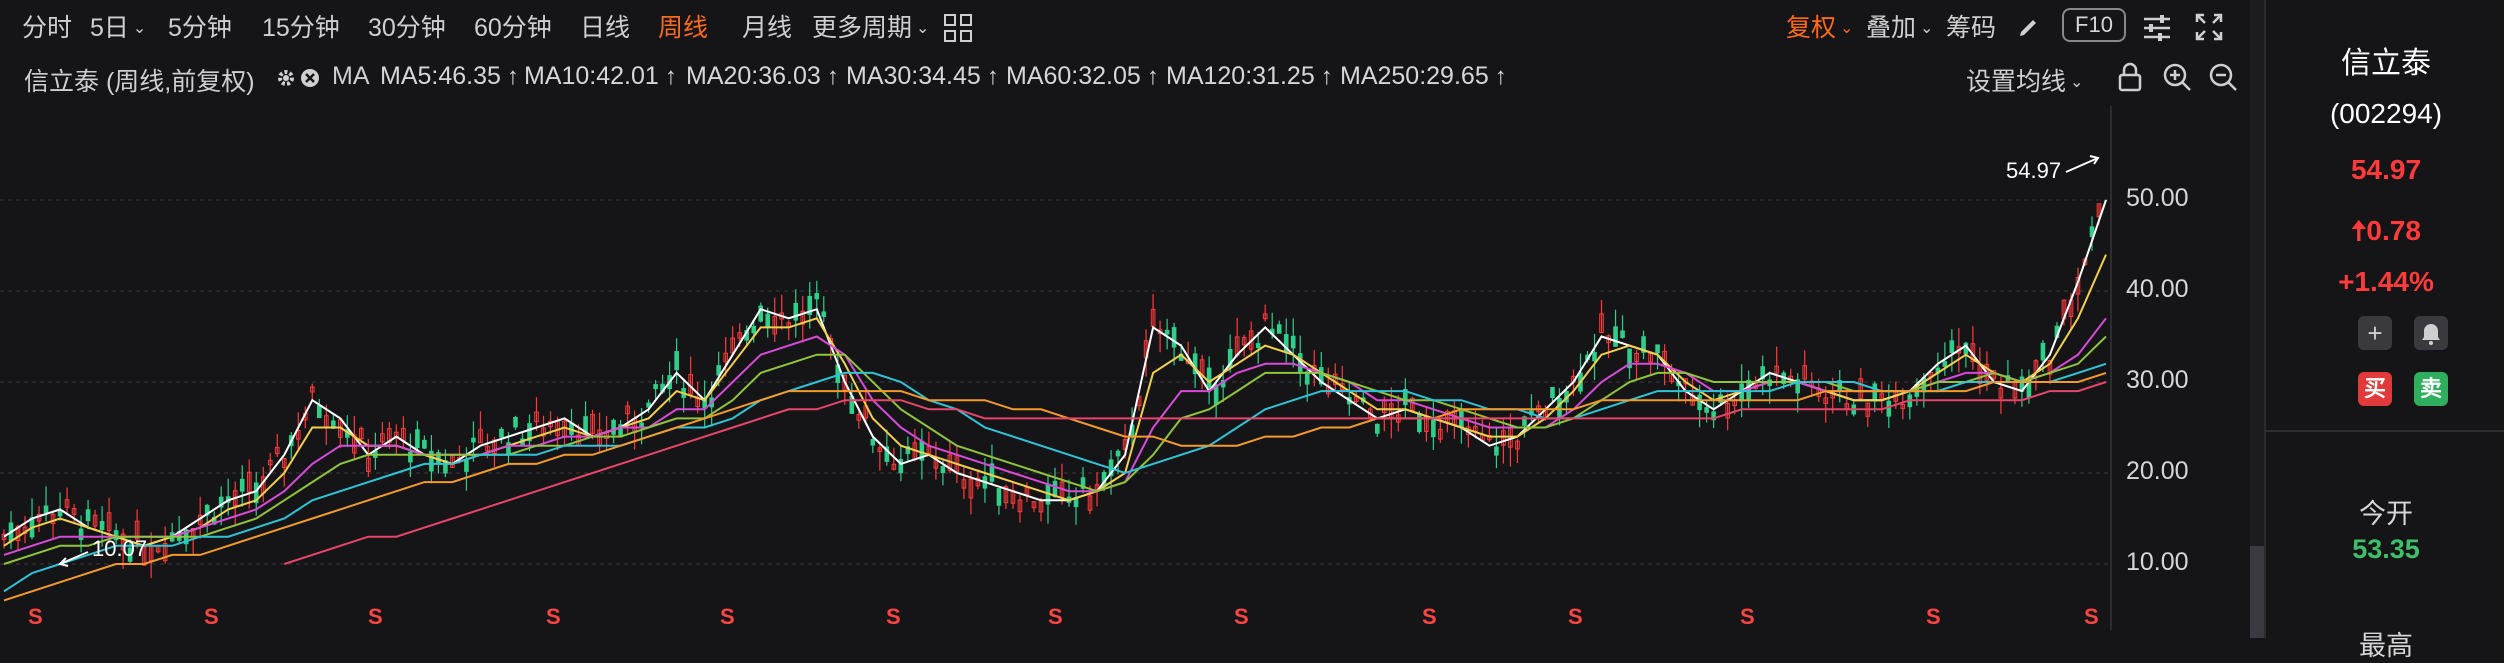 The image size is (2504, 663). Describe the element at coordinates (2386, 549) in the screenshot. I see `open-price-value: 53.35` at that location.